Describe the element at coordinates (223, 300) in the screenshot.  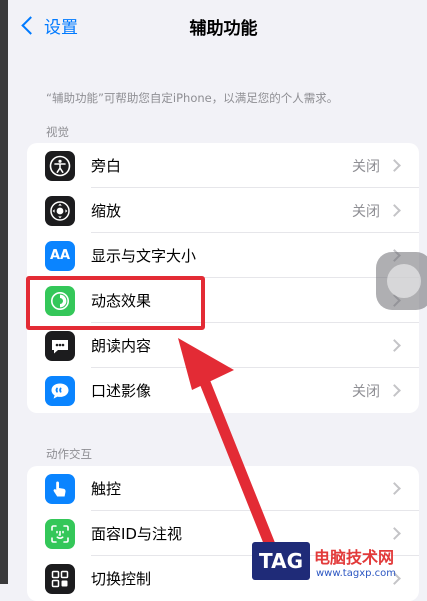
I see `row-motion: 动态效果` at that location.